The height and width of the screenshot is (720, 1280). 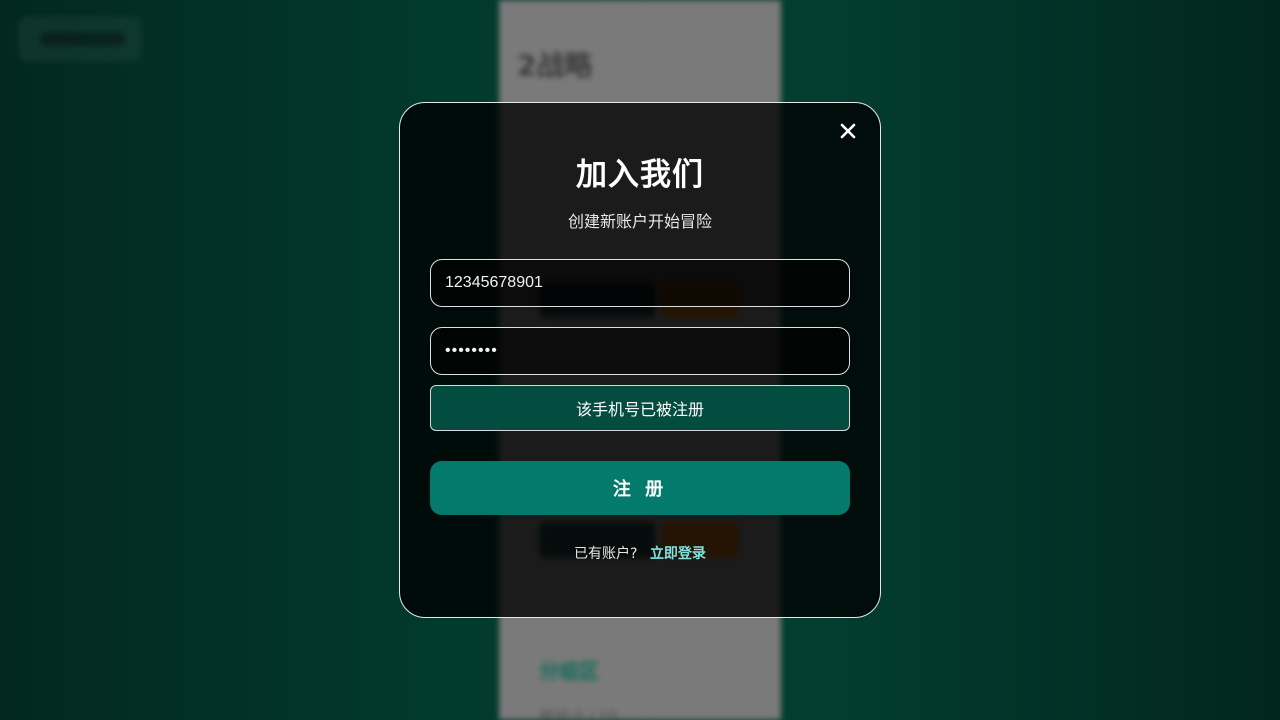 What do you see at coordinates (606, 554) in the screenshot?
I see `login-prompt-text: 已有账户?` at bounding box center [606, 554].